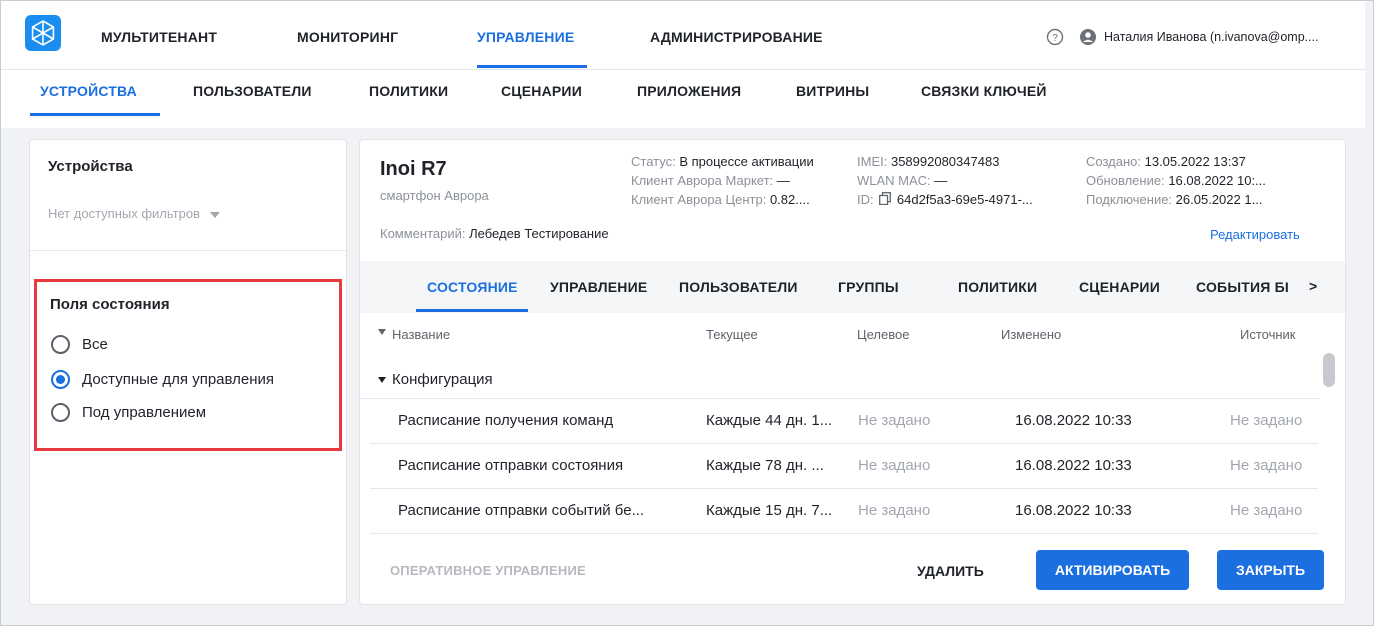 The width and height of the screenshot is (1374, 626). What do you see at coordinates (1119, 287) in the screenshot?
I see `tab-scenarios: СЦЕНАРИИ` at bounding box center [1119, 287].